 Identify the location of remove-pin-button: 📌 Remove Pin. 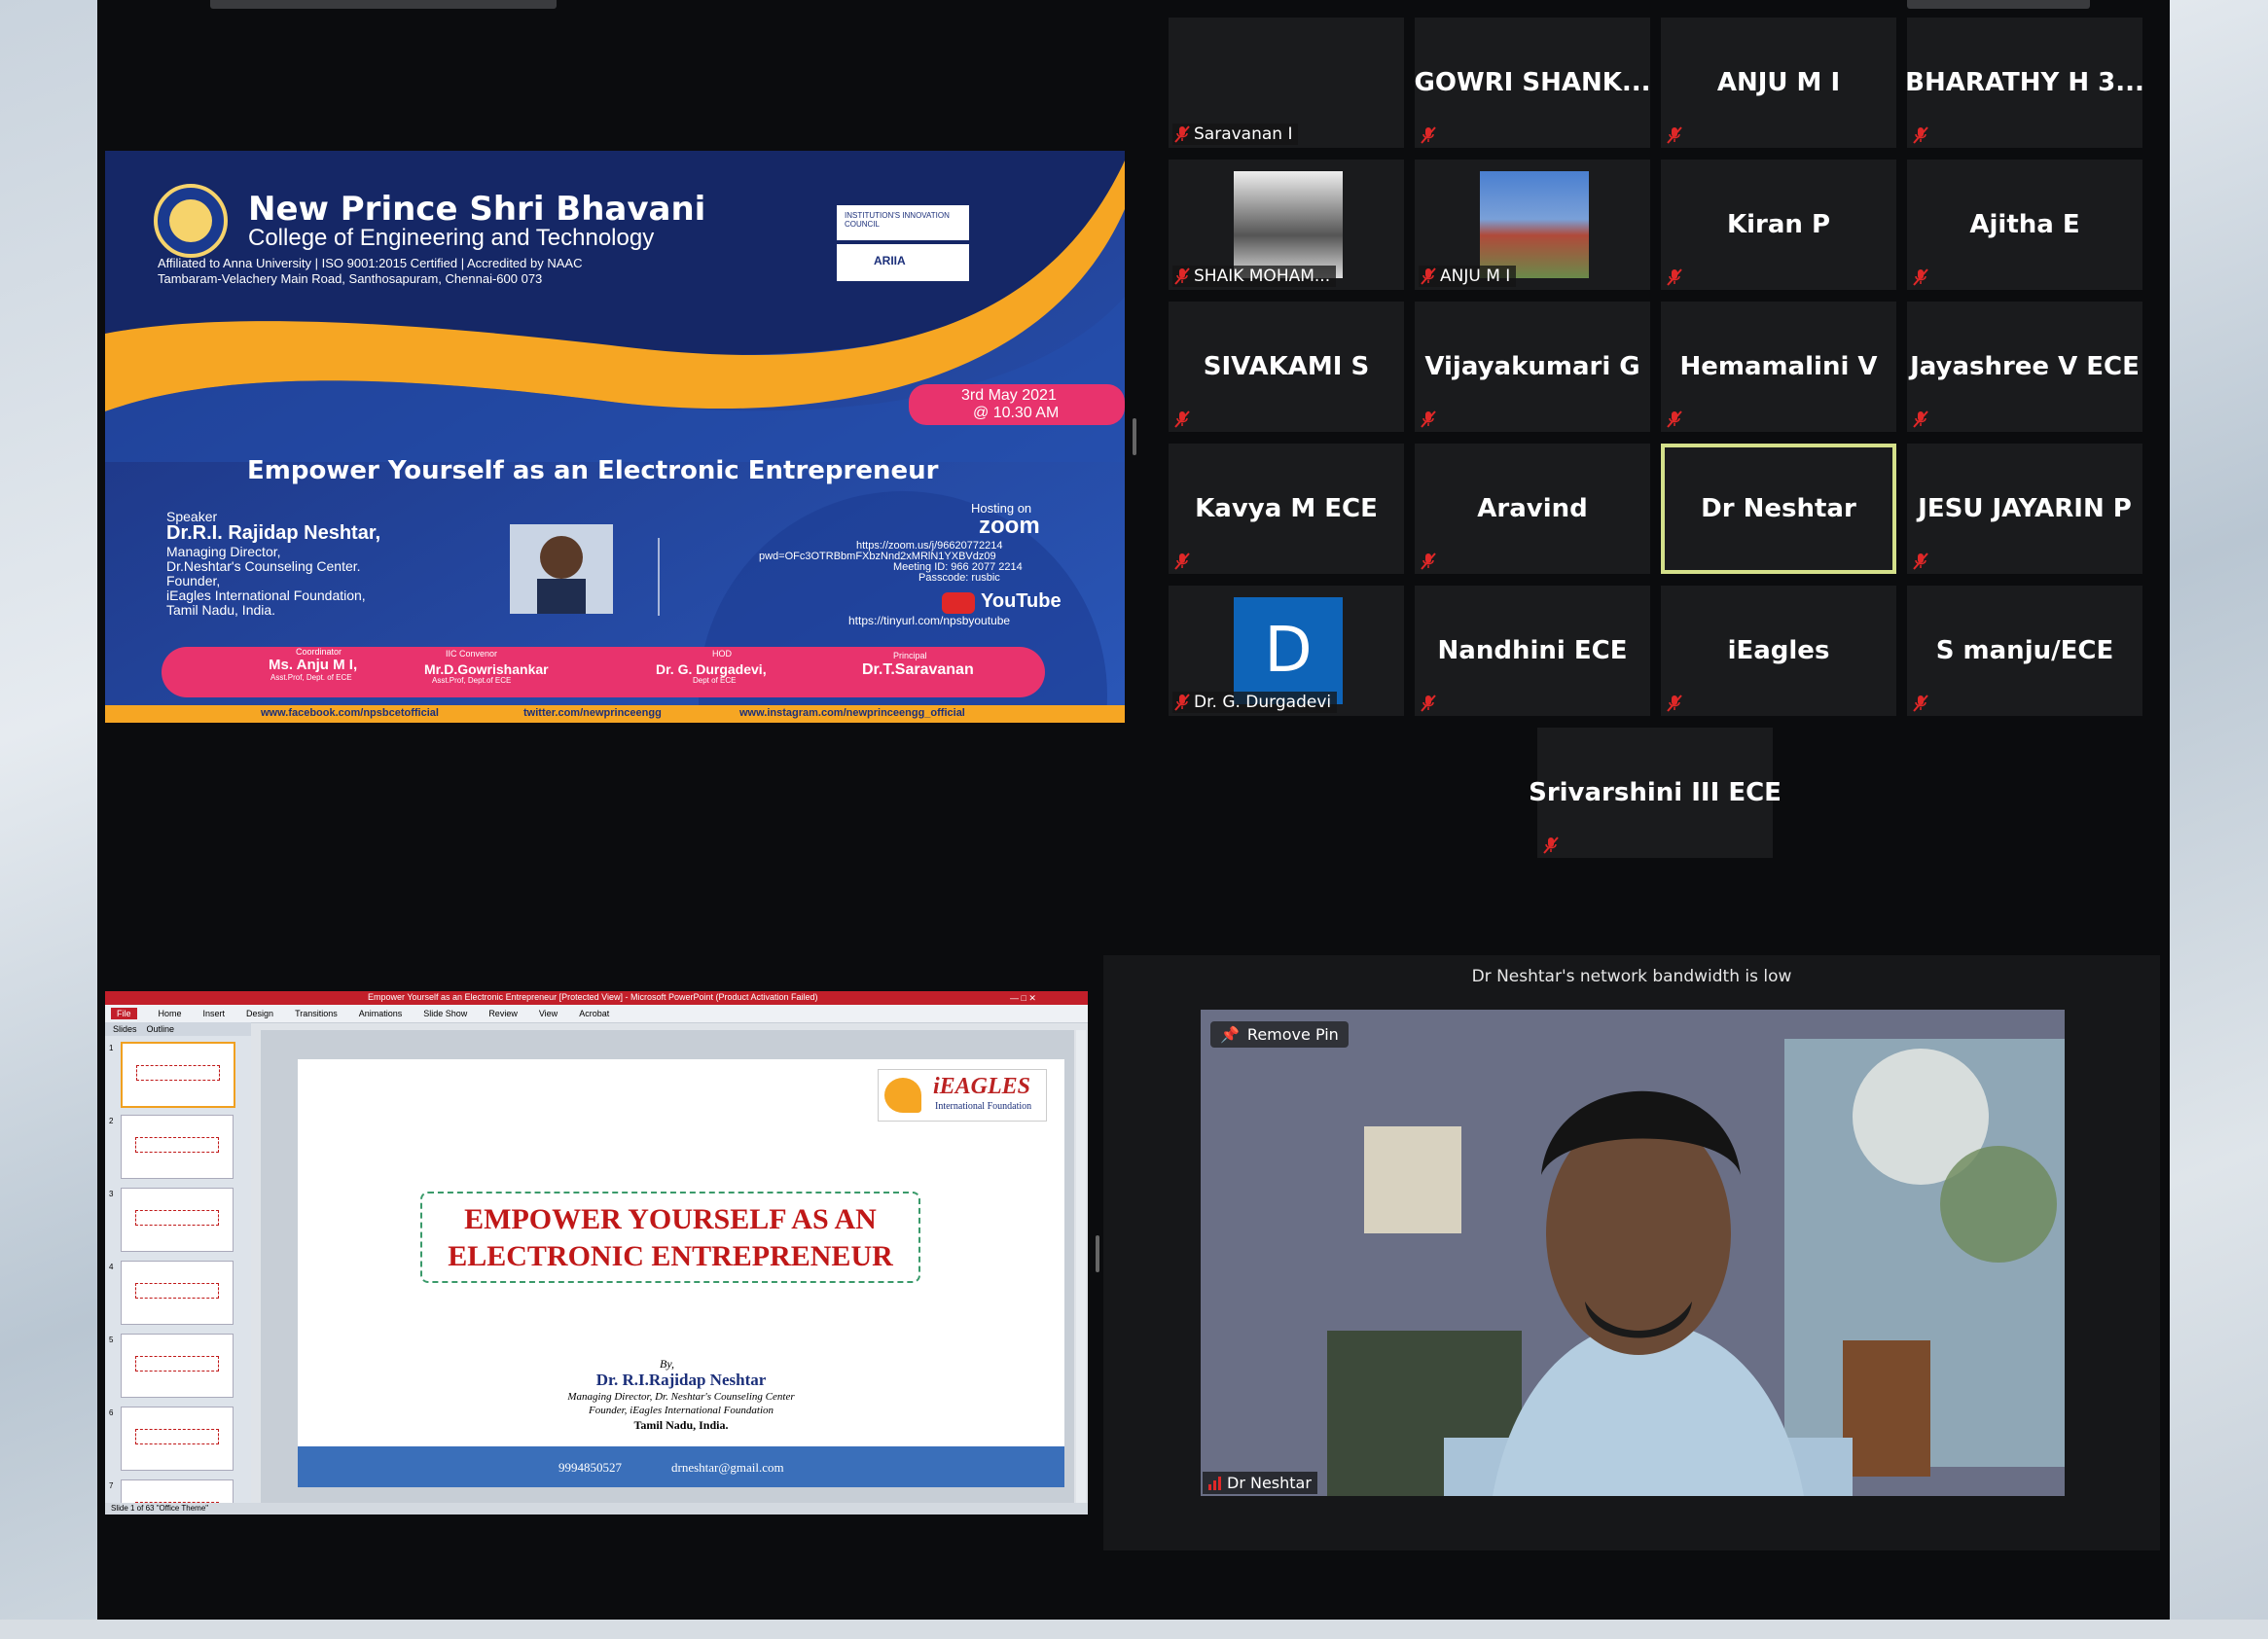
(1279, 1034).